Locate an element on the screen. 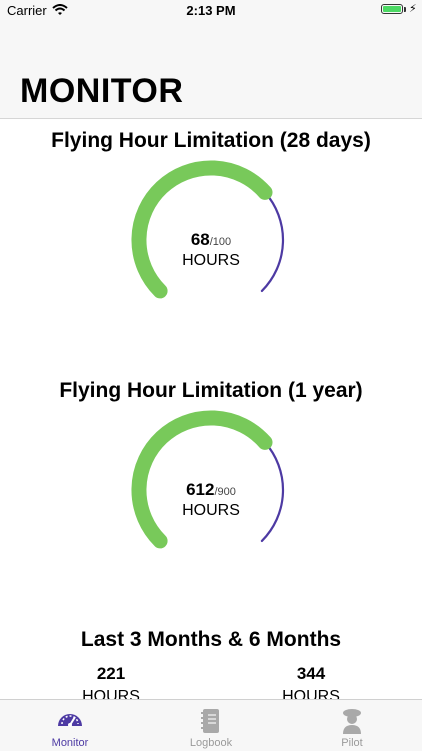  gauge-28-days: 68/100 HOURS is located at coordinates (211, 240).